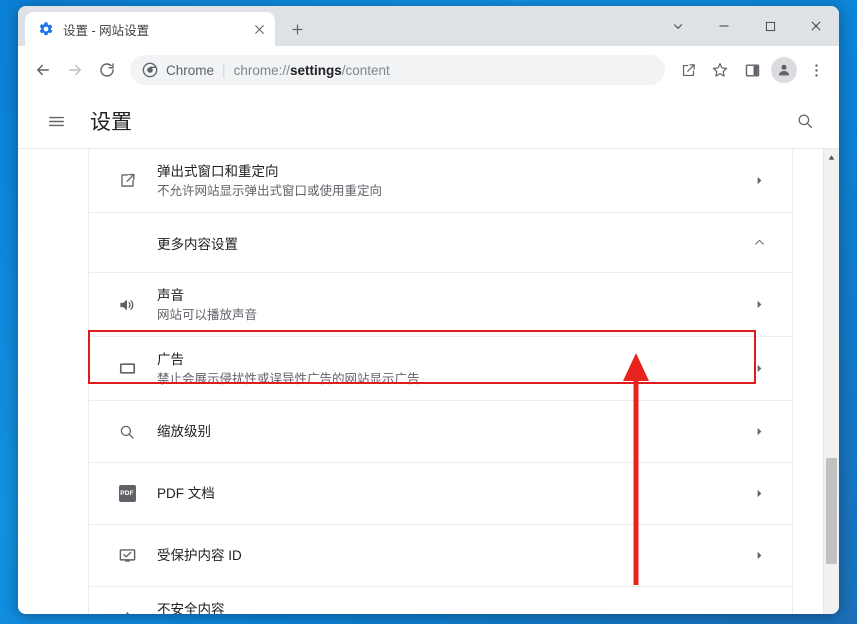 Image resolution: width=857 pixels, height=624 pixels. I want to click on settings-row-popups: 弹出式窗口和重定向 不允许网站显示弹出式窗口或使用重定向, so click(440, 181).